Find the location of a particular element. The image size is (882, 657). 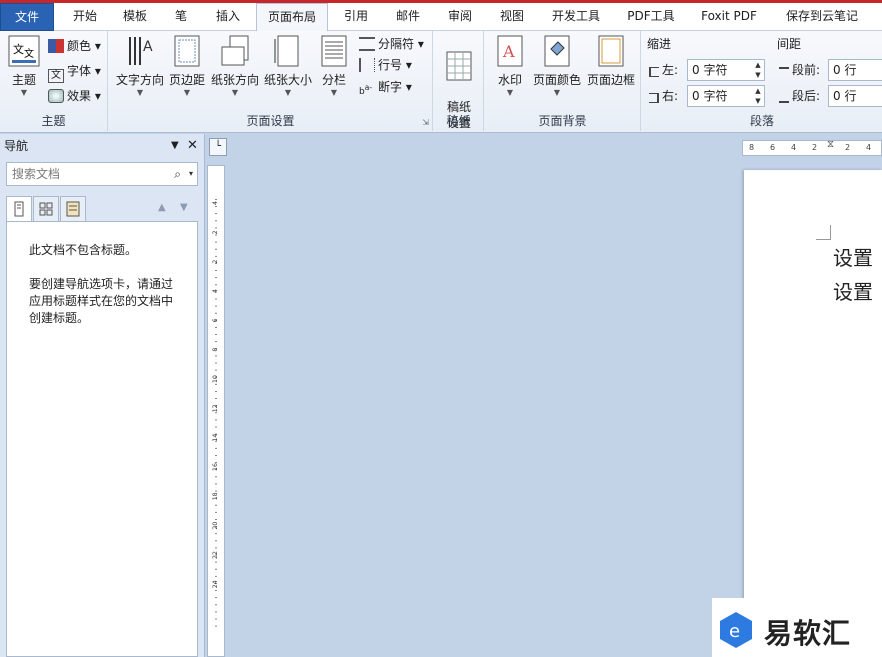

font-icon: 文 is located at coordinates (56, 76).